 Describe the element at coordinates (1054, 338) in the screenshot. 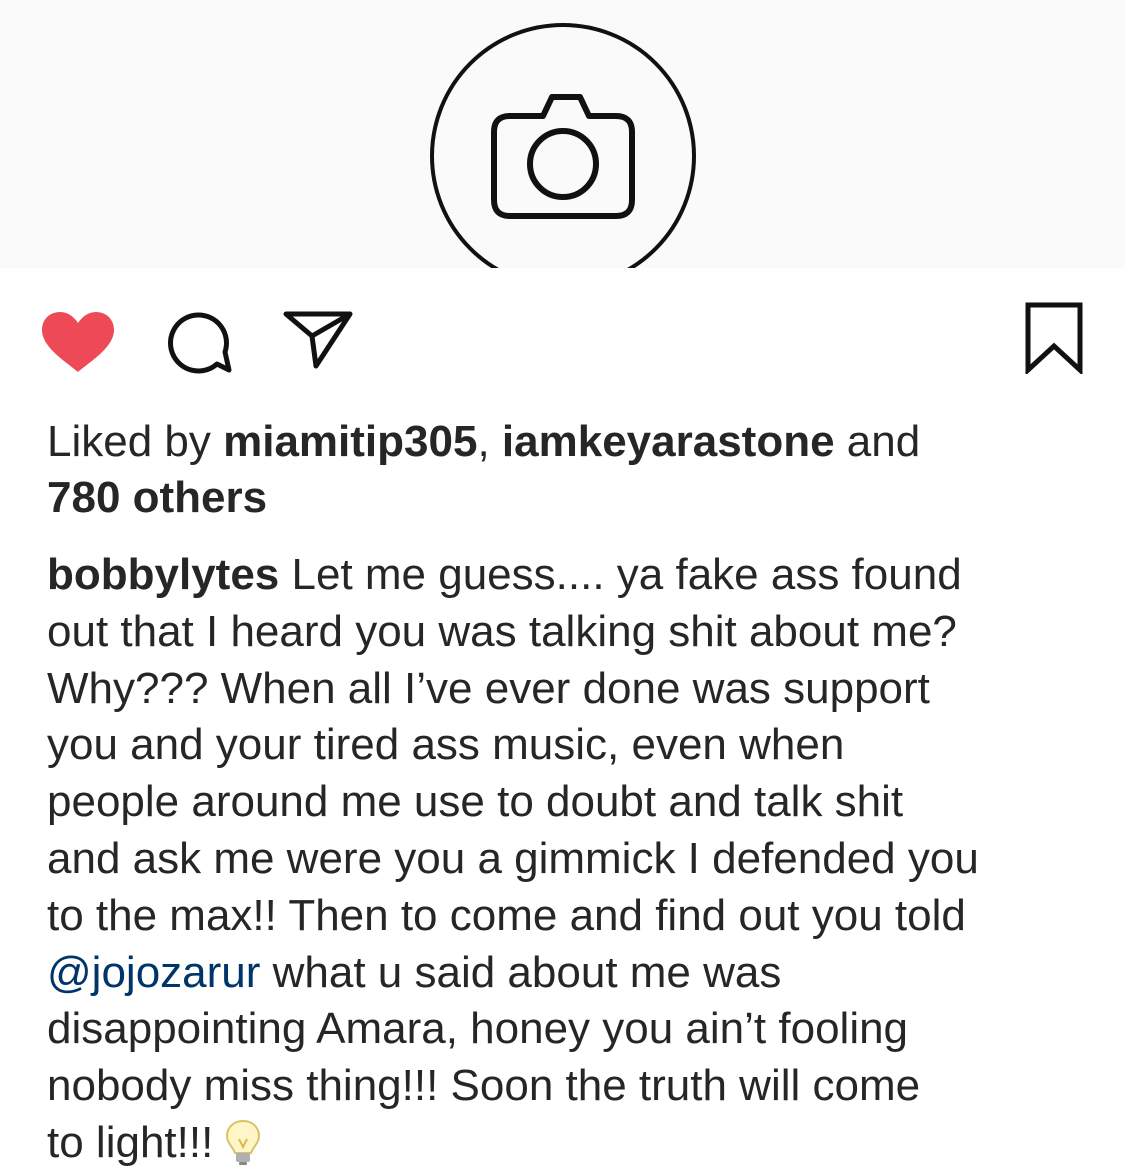

I see `bookmark-icon` at that location.